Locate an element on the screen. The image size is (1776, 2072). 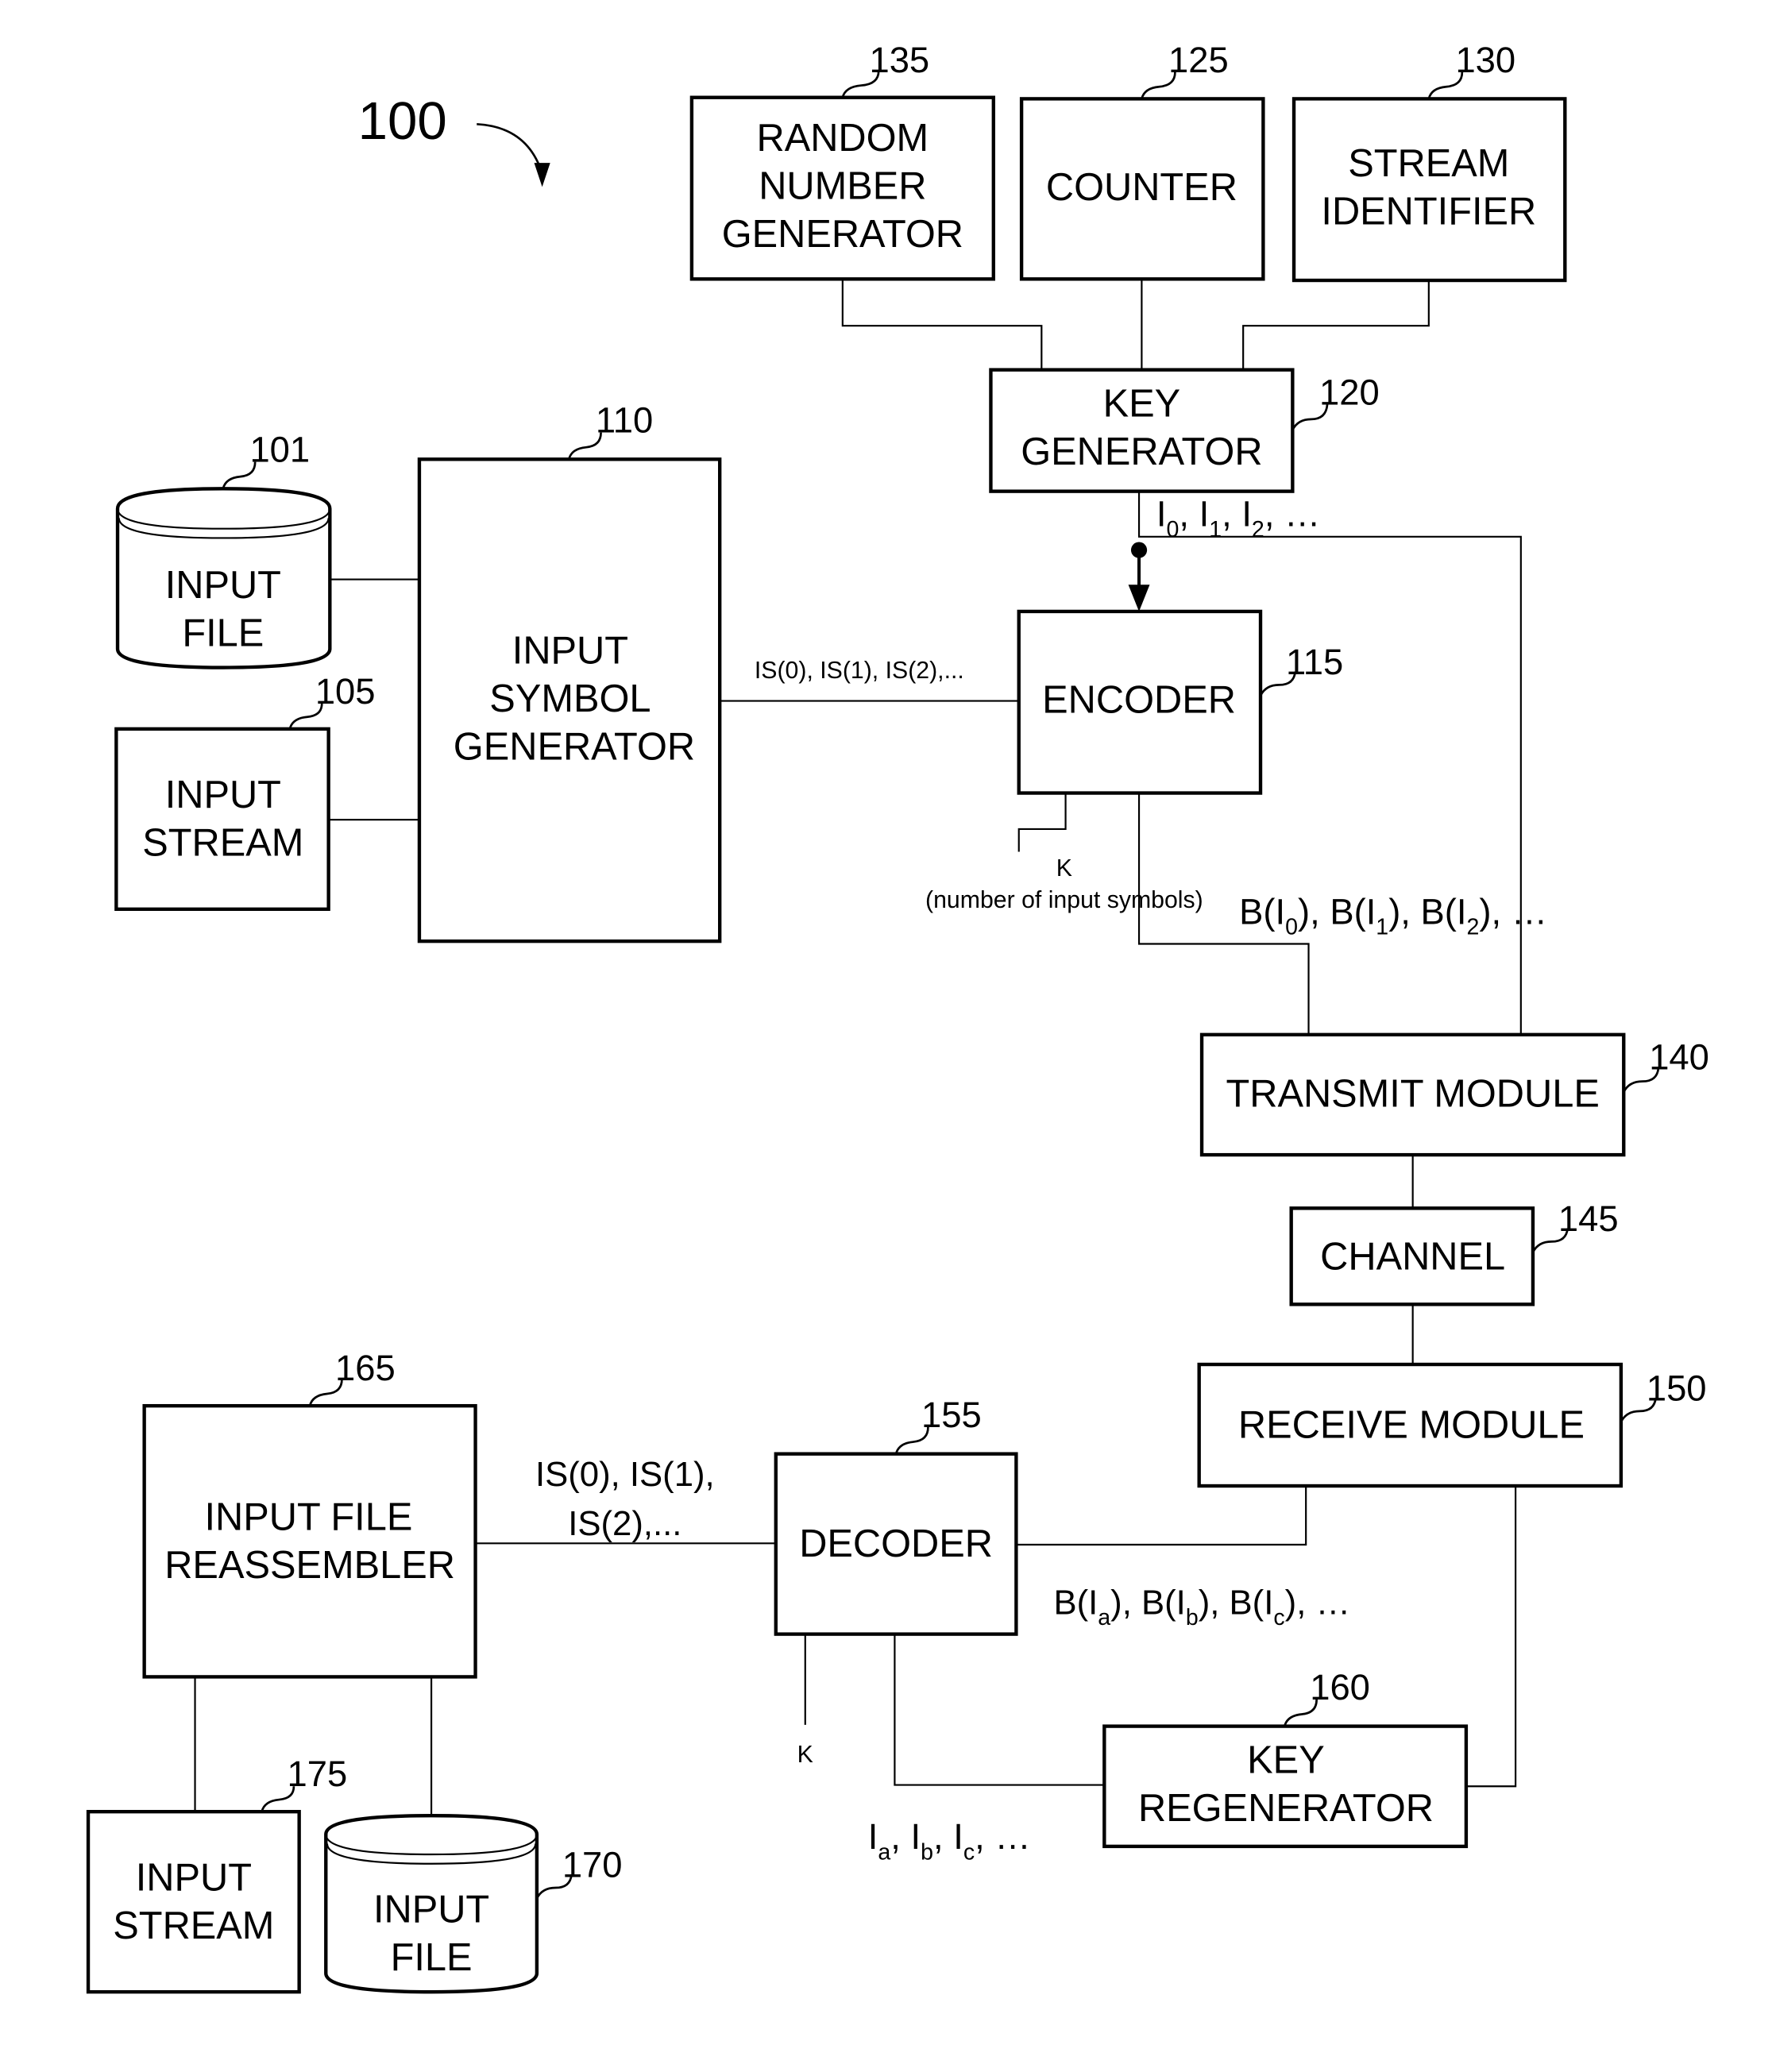
wire-encoder-k is located at coordinates (1042, 823).